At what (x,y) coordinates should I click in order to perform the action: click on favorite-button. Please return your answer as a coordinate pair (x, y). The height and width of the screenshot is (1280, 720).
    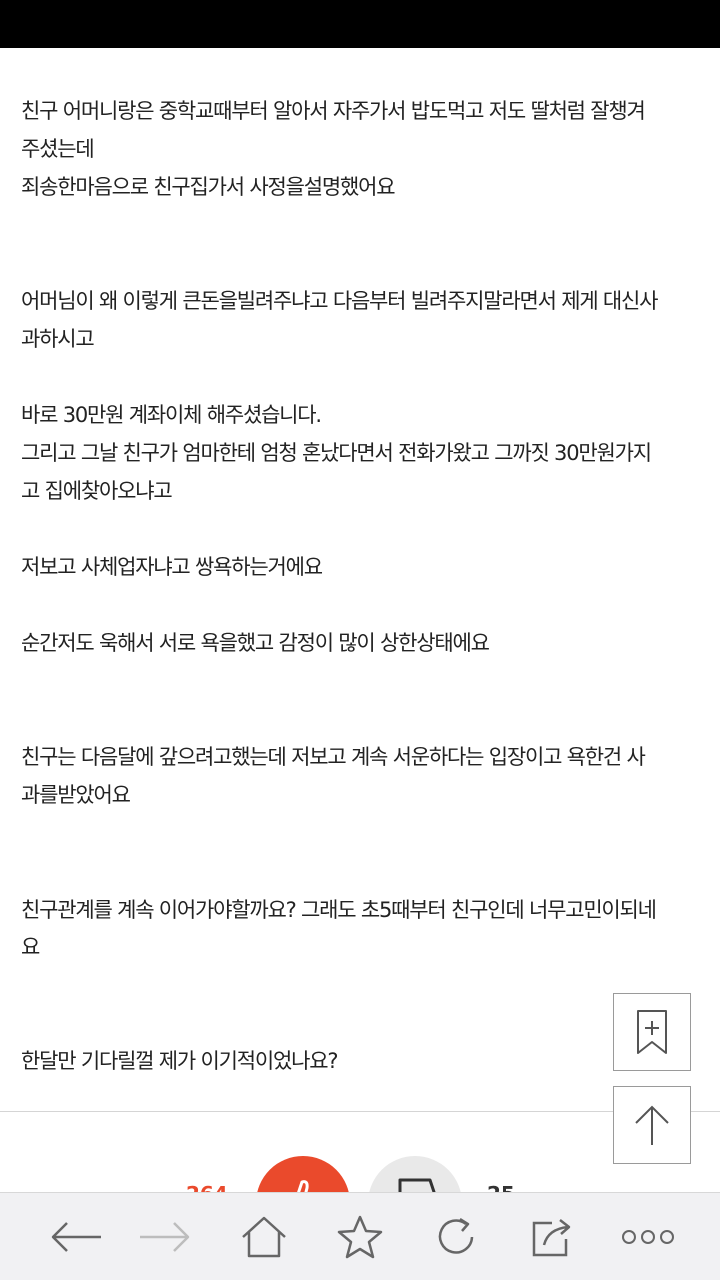
    Looking at the image, I should click on (360, 1237).